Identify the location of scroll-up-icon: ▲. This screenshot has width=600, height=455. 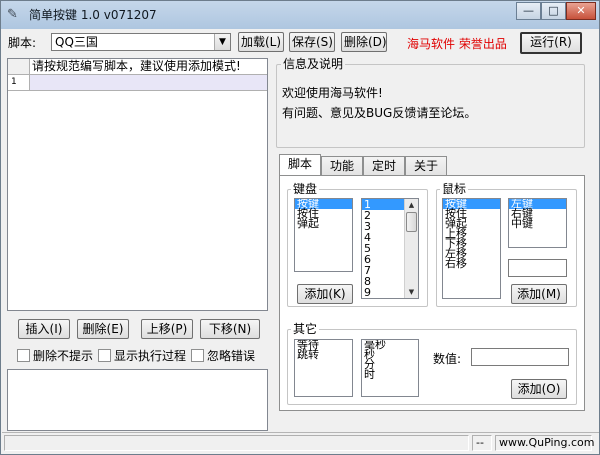
(411, 205).